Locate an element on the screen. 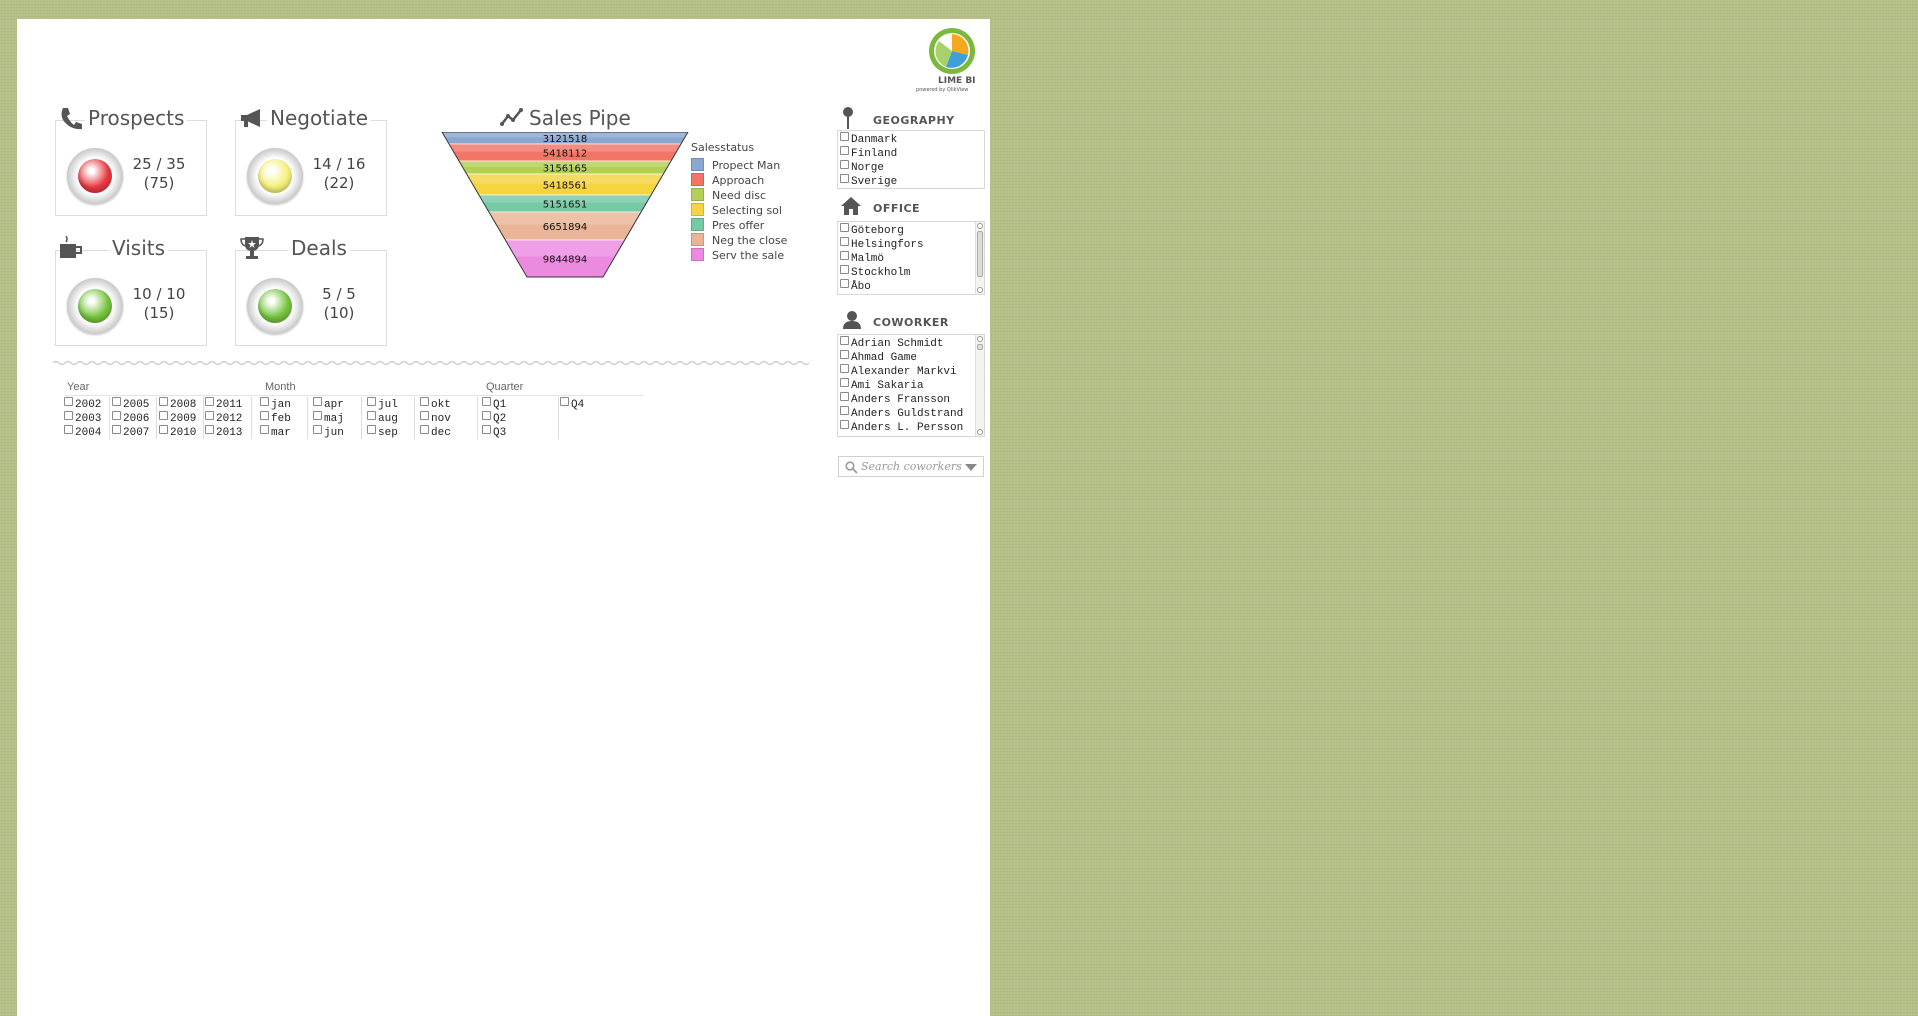  year-option: 2011 is located at coordinates (223, 404).